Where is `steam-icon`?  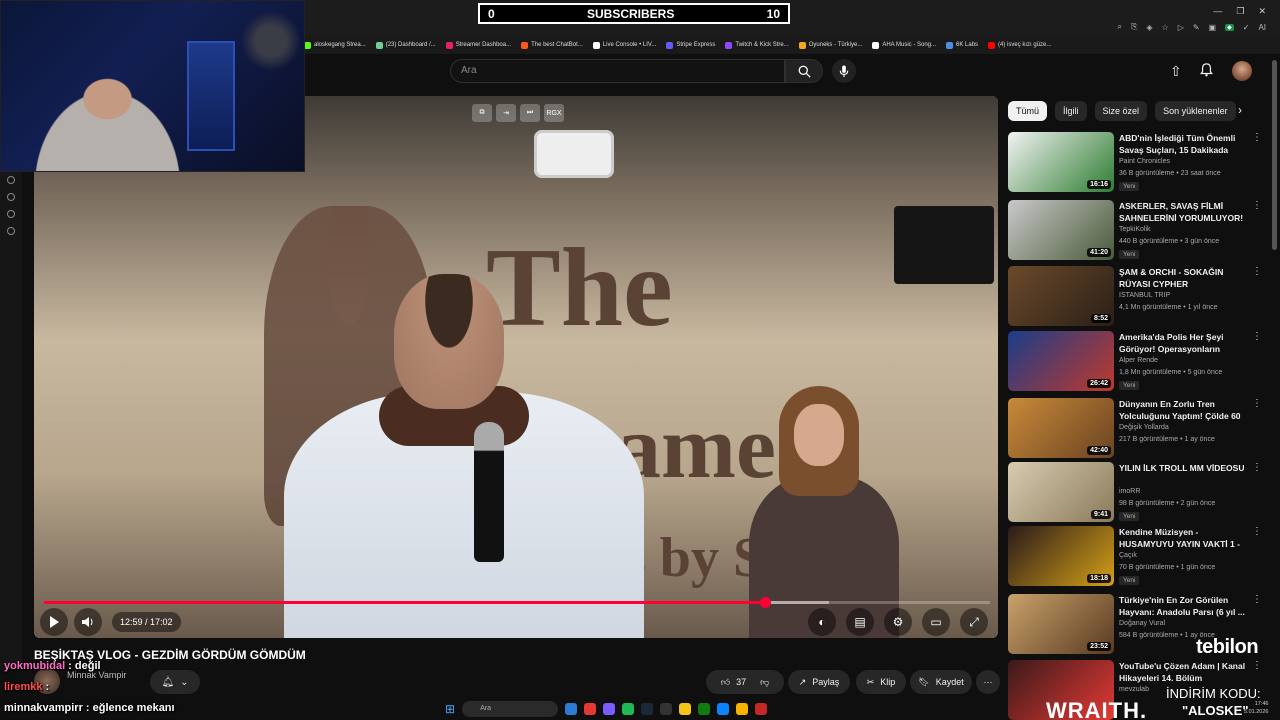 steam-icon is located at coordinates (647, 708).